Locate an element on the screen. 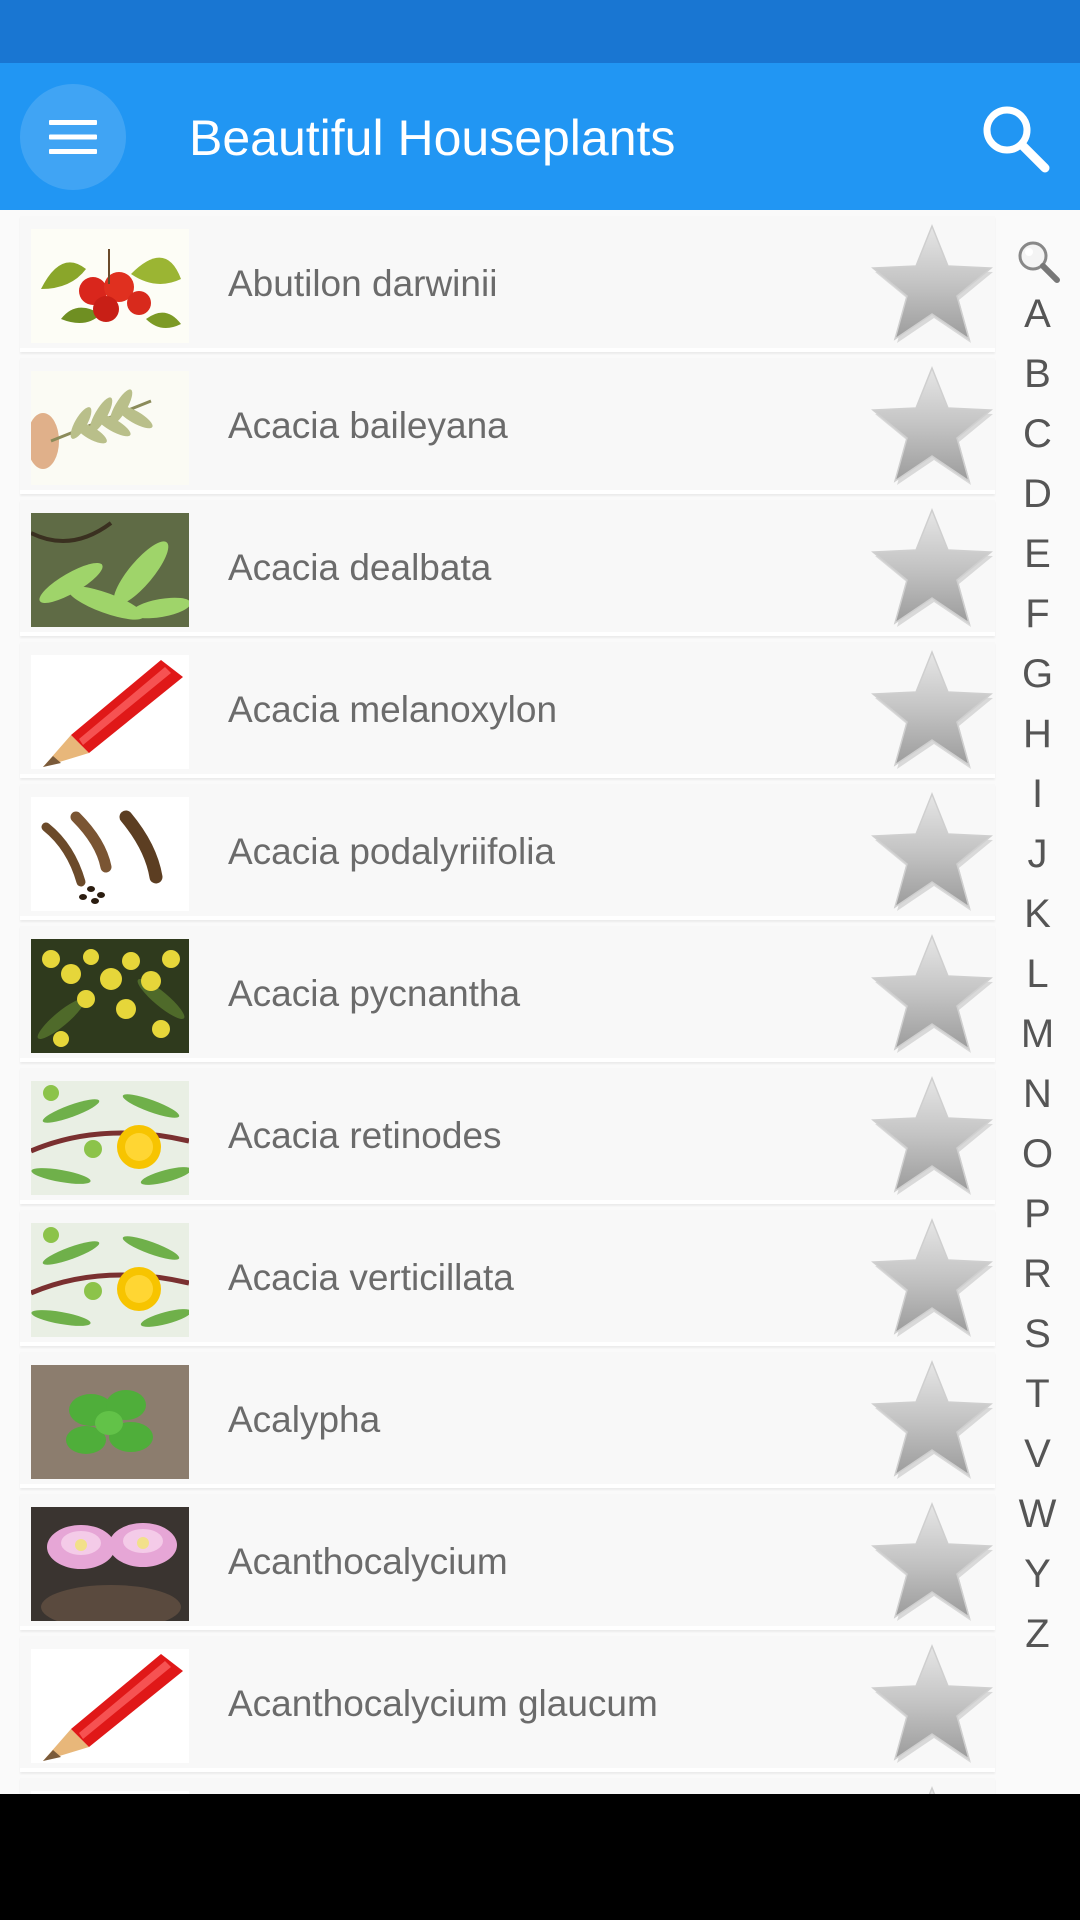 The width and height of the screenshot is (1080, 1920). list-item: Acanthocalycium glaucum is located at coordinates (507, 1704).